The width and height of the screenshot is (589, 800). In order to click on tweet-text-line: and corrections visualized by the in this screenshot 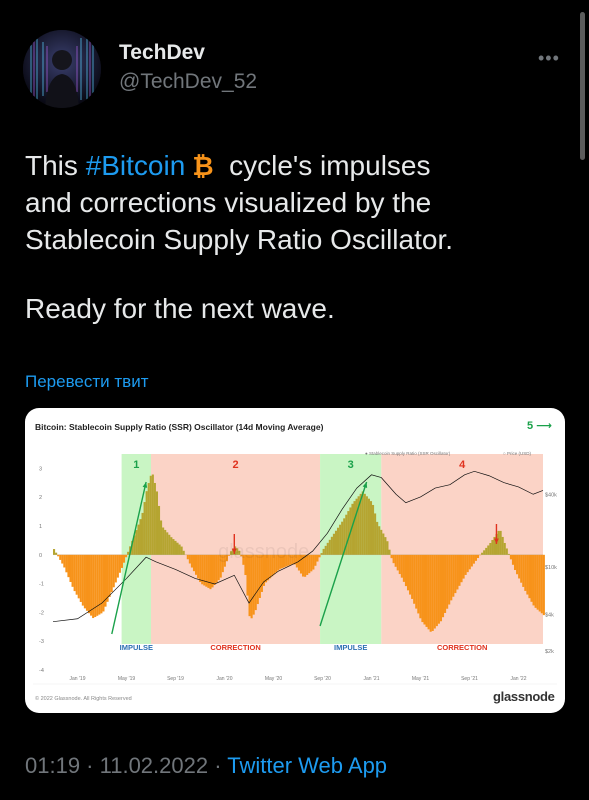, I will do `click(228, 202)`.